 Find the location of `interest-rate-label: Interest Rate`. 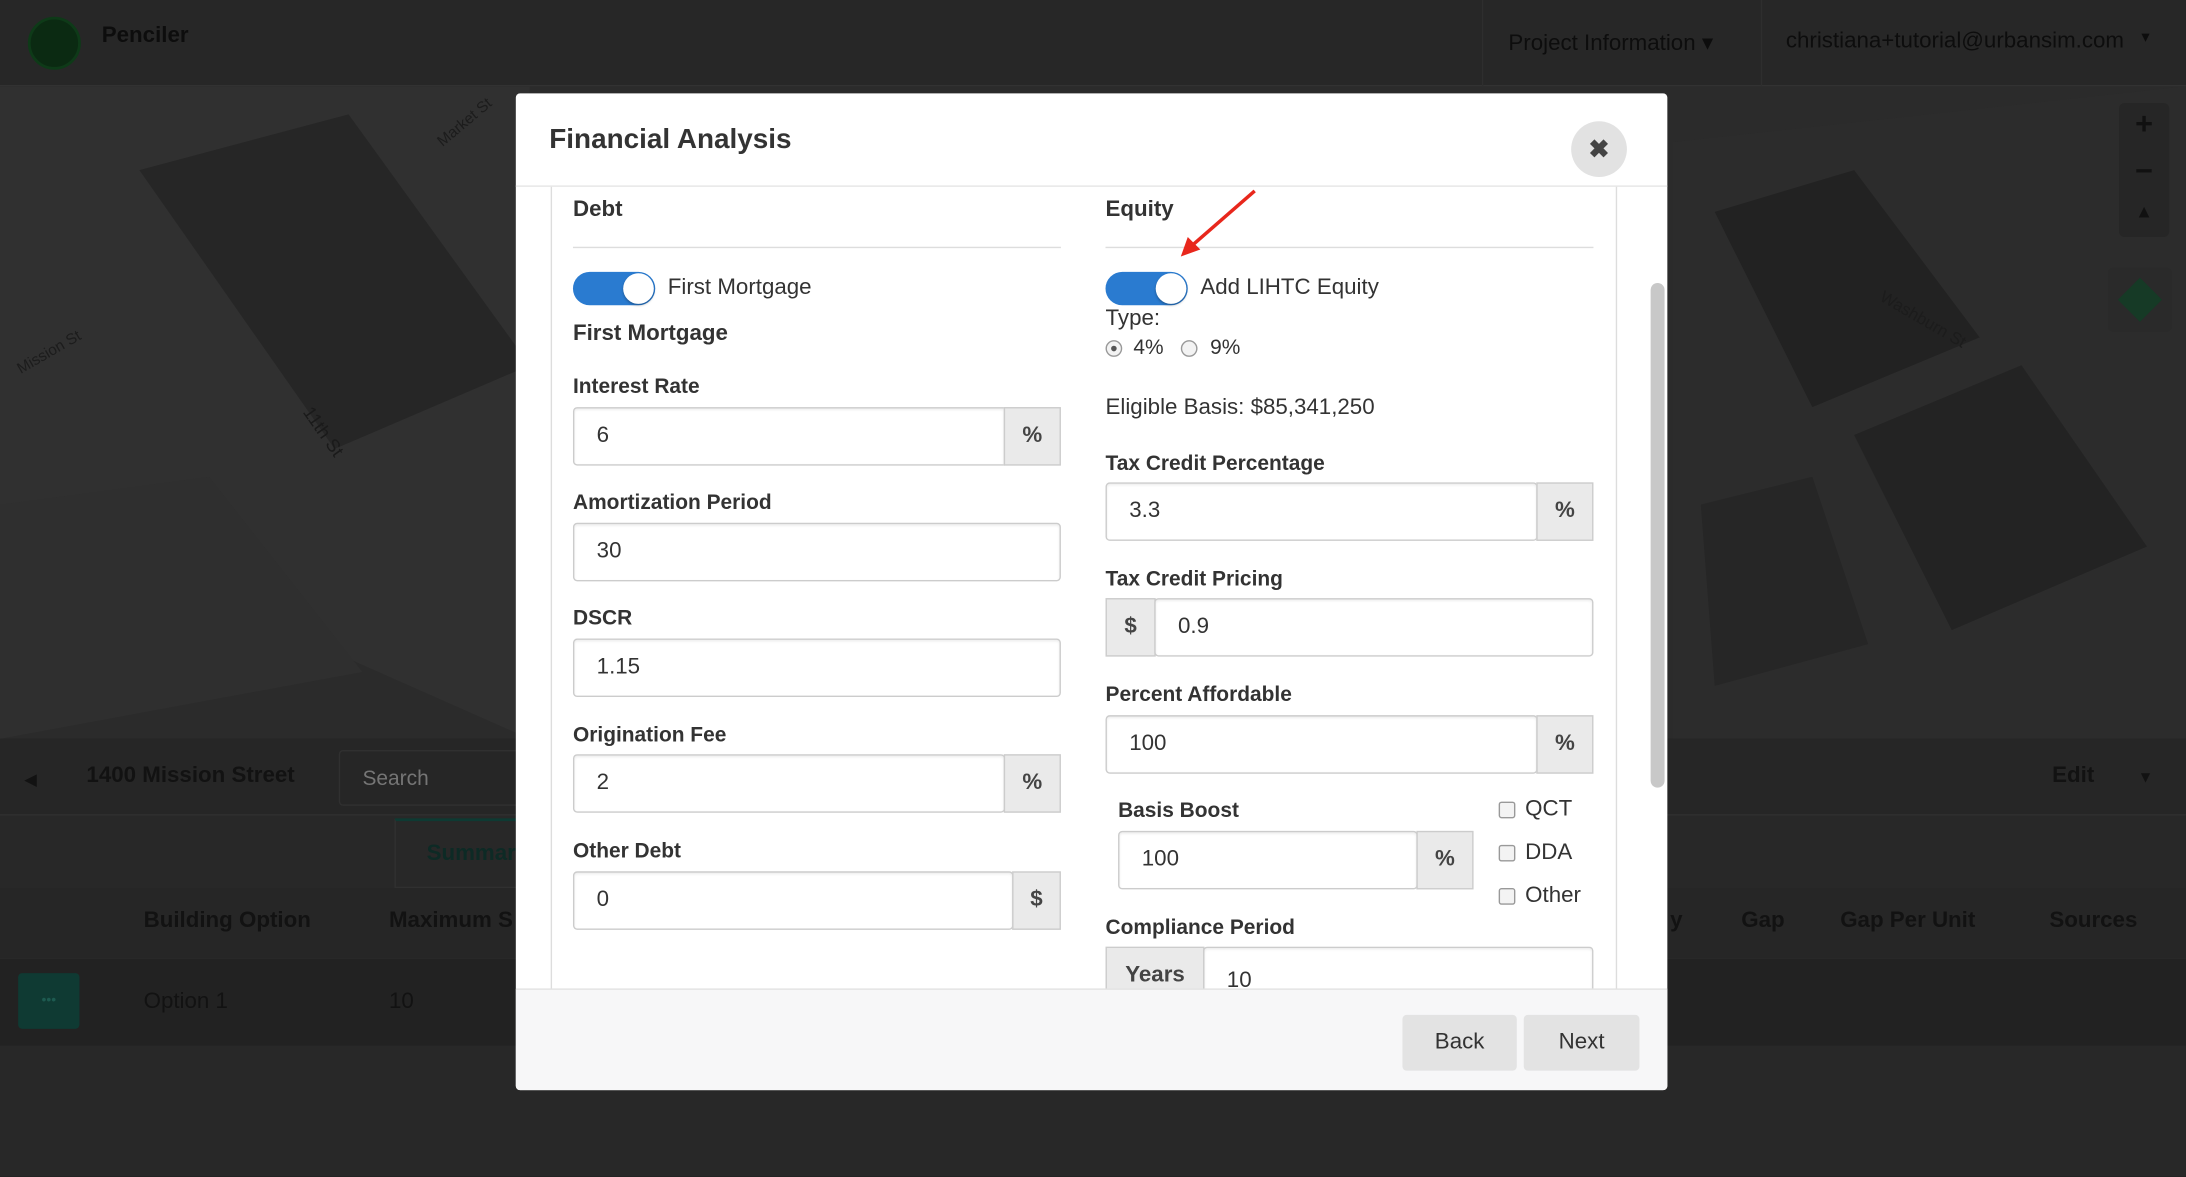

interest-rate-label: Interest Rate is located at coordinates (636, 387).